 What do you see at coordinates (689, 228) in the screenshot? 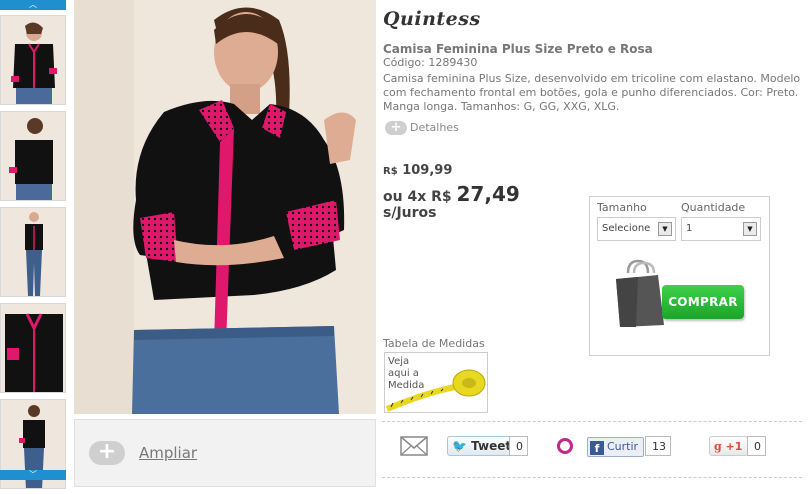
I see `quantity-select-value: 1` at bounding box center [689, 228].